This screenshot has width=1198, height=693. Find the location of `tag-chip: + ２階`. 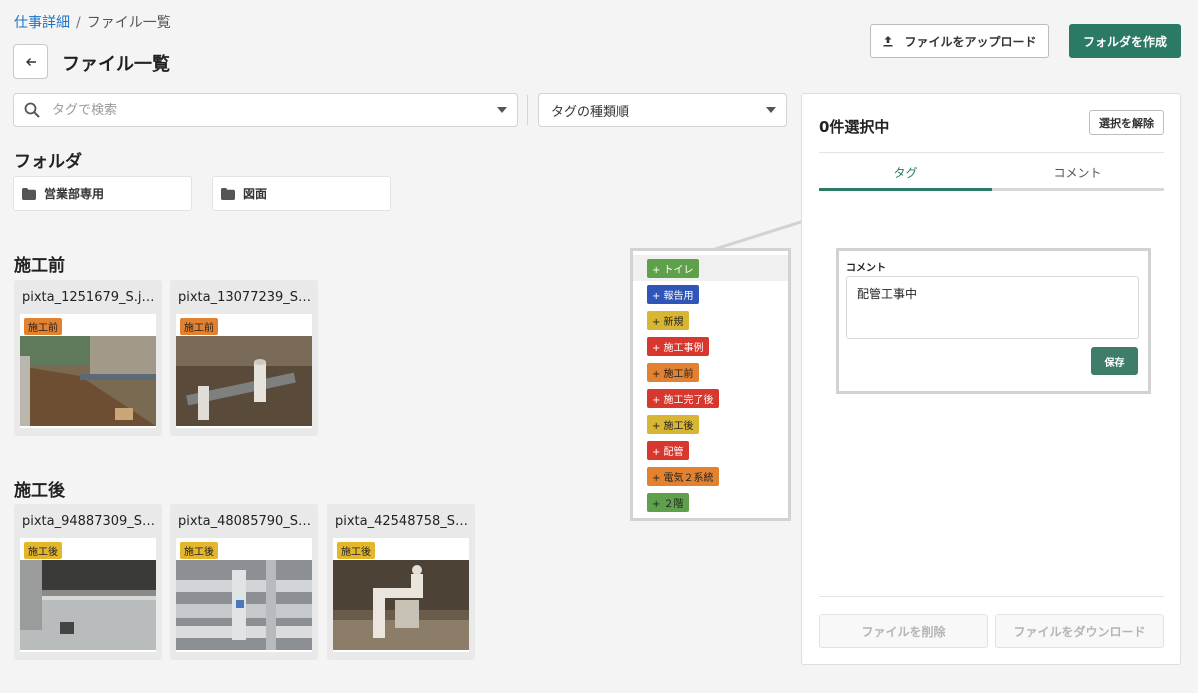

tag-chip: + ２階 is located at coordinates (668, 502).